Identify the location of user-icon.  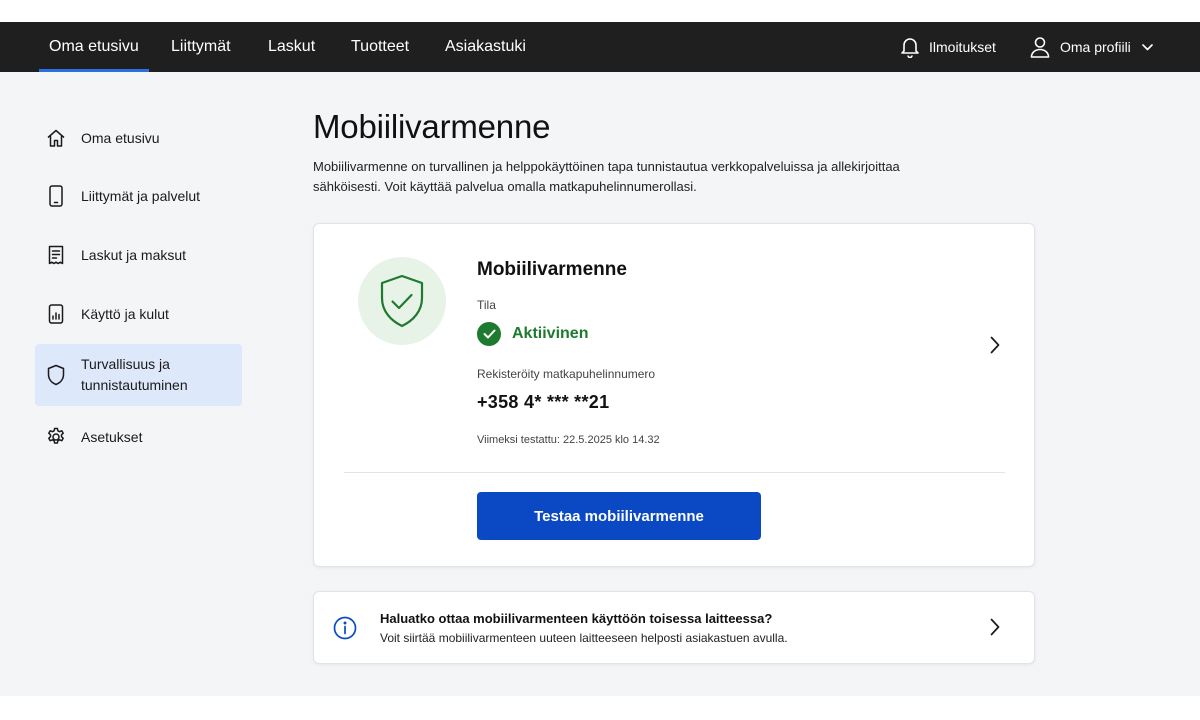
(1040, 47).